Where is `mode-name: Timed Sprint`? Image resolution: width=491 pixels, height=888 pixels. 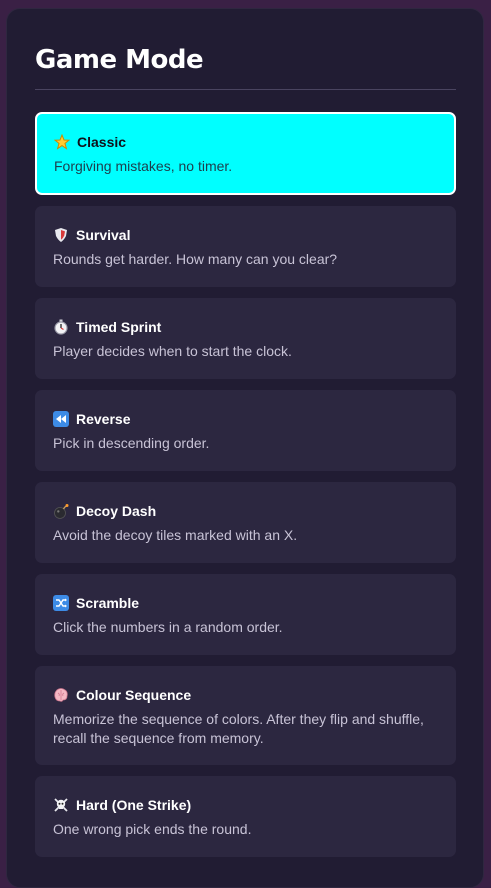 mode-name: Timed Sprint is located at coordinates (119, 327).